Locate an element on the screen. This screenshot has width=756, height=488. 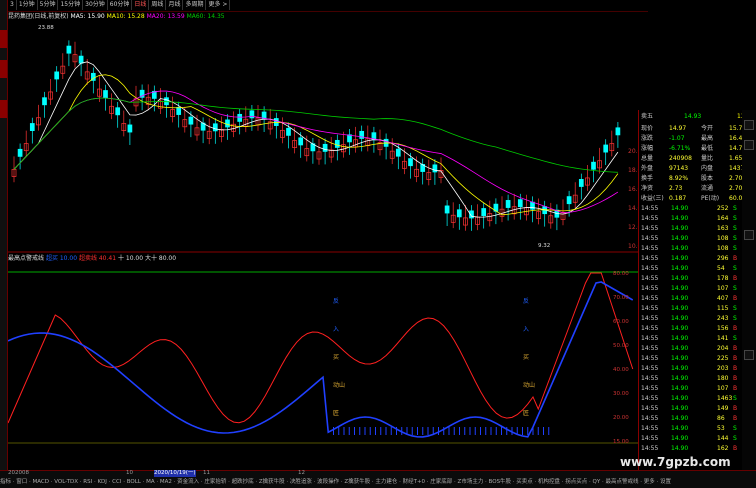
quote-row: 收益(三) 0.187 PE(动) 60.0 is located at coordinates (692, 198).